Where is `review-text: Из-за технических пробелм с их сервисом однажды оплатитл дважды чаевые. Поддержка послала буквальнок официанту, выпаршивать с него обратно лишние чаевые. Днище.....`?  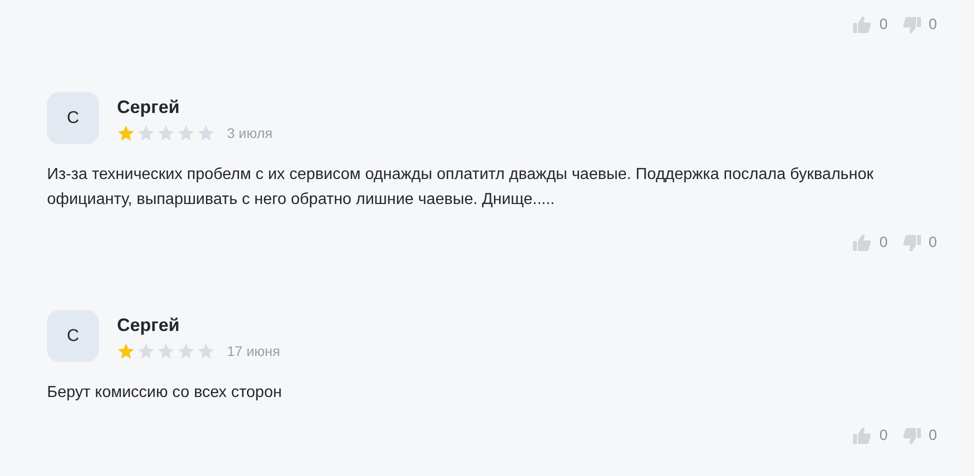
review-text: Из-за технических пробелм с их сервисом однажды оплатитл дважды чаевые. Поддержка послала буквальнок официанту, выпаршивать с него обратно лишние чаевые. Днище..... is located at coordinates (460, 187).